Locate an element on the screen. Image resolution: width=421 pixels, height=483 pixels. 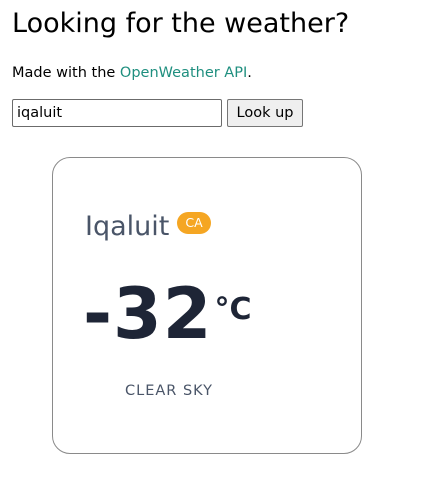
subtitle-prefix: Made with the is located at coordinates (66, 73).